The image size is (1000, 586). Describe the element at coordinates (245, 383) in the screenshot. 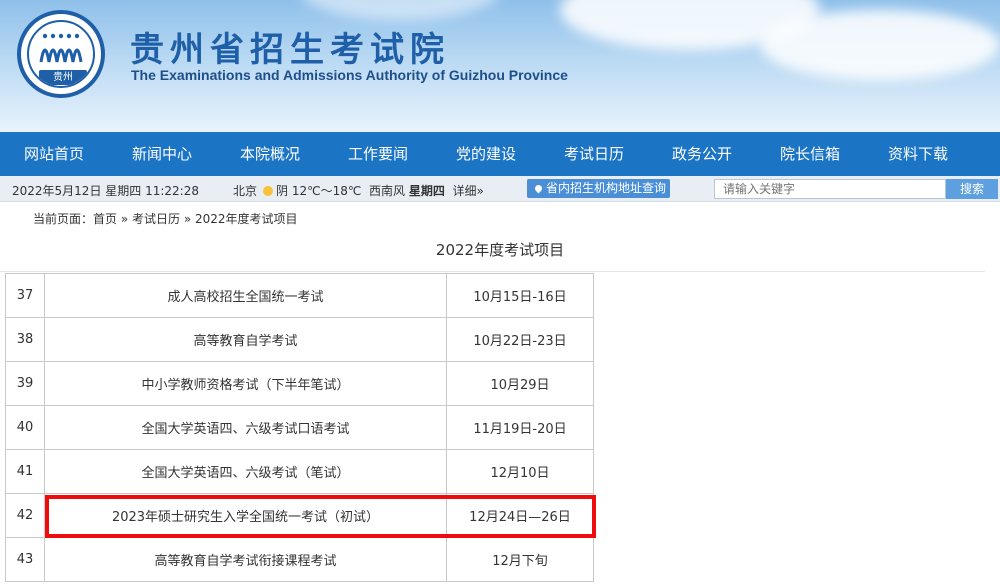

I see `exam-name: 中小学教师资格考试（下半年笔试）` at that location.